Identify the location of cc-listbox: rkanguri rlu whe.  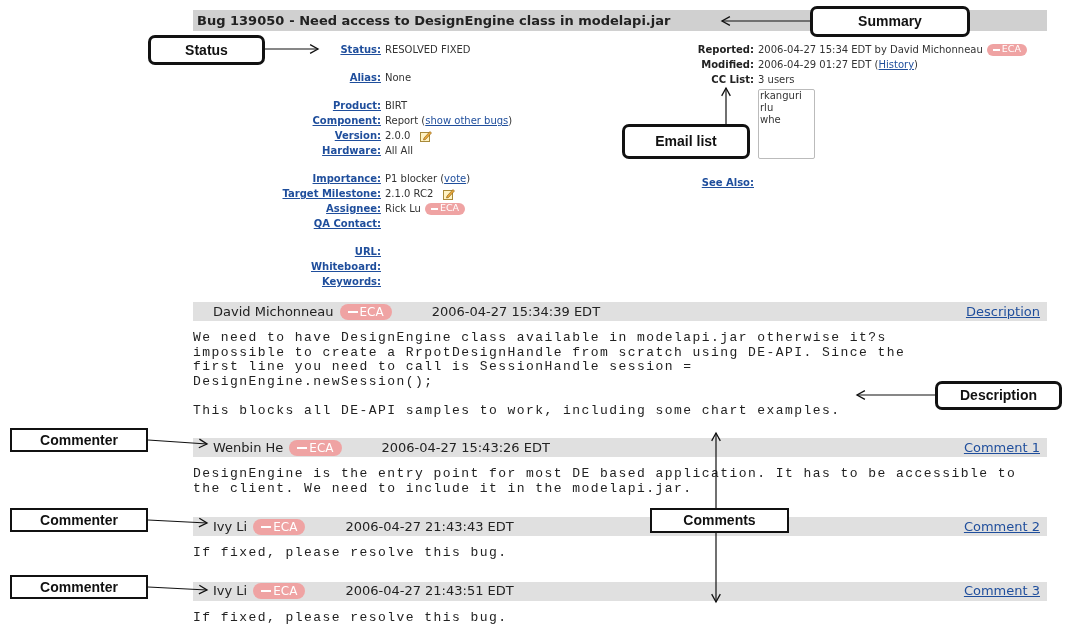
(786, 124).